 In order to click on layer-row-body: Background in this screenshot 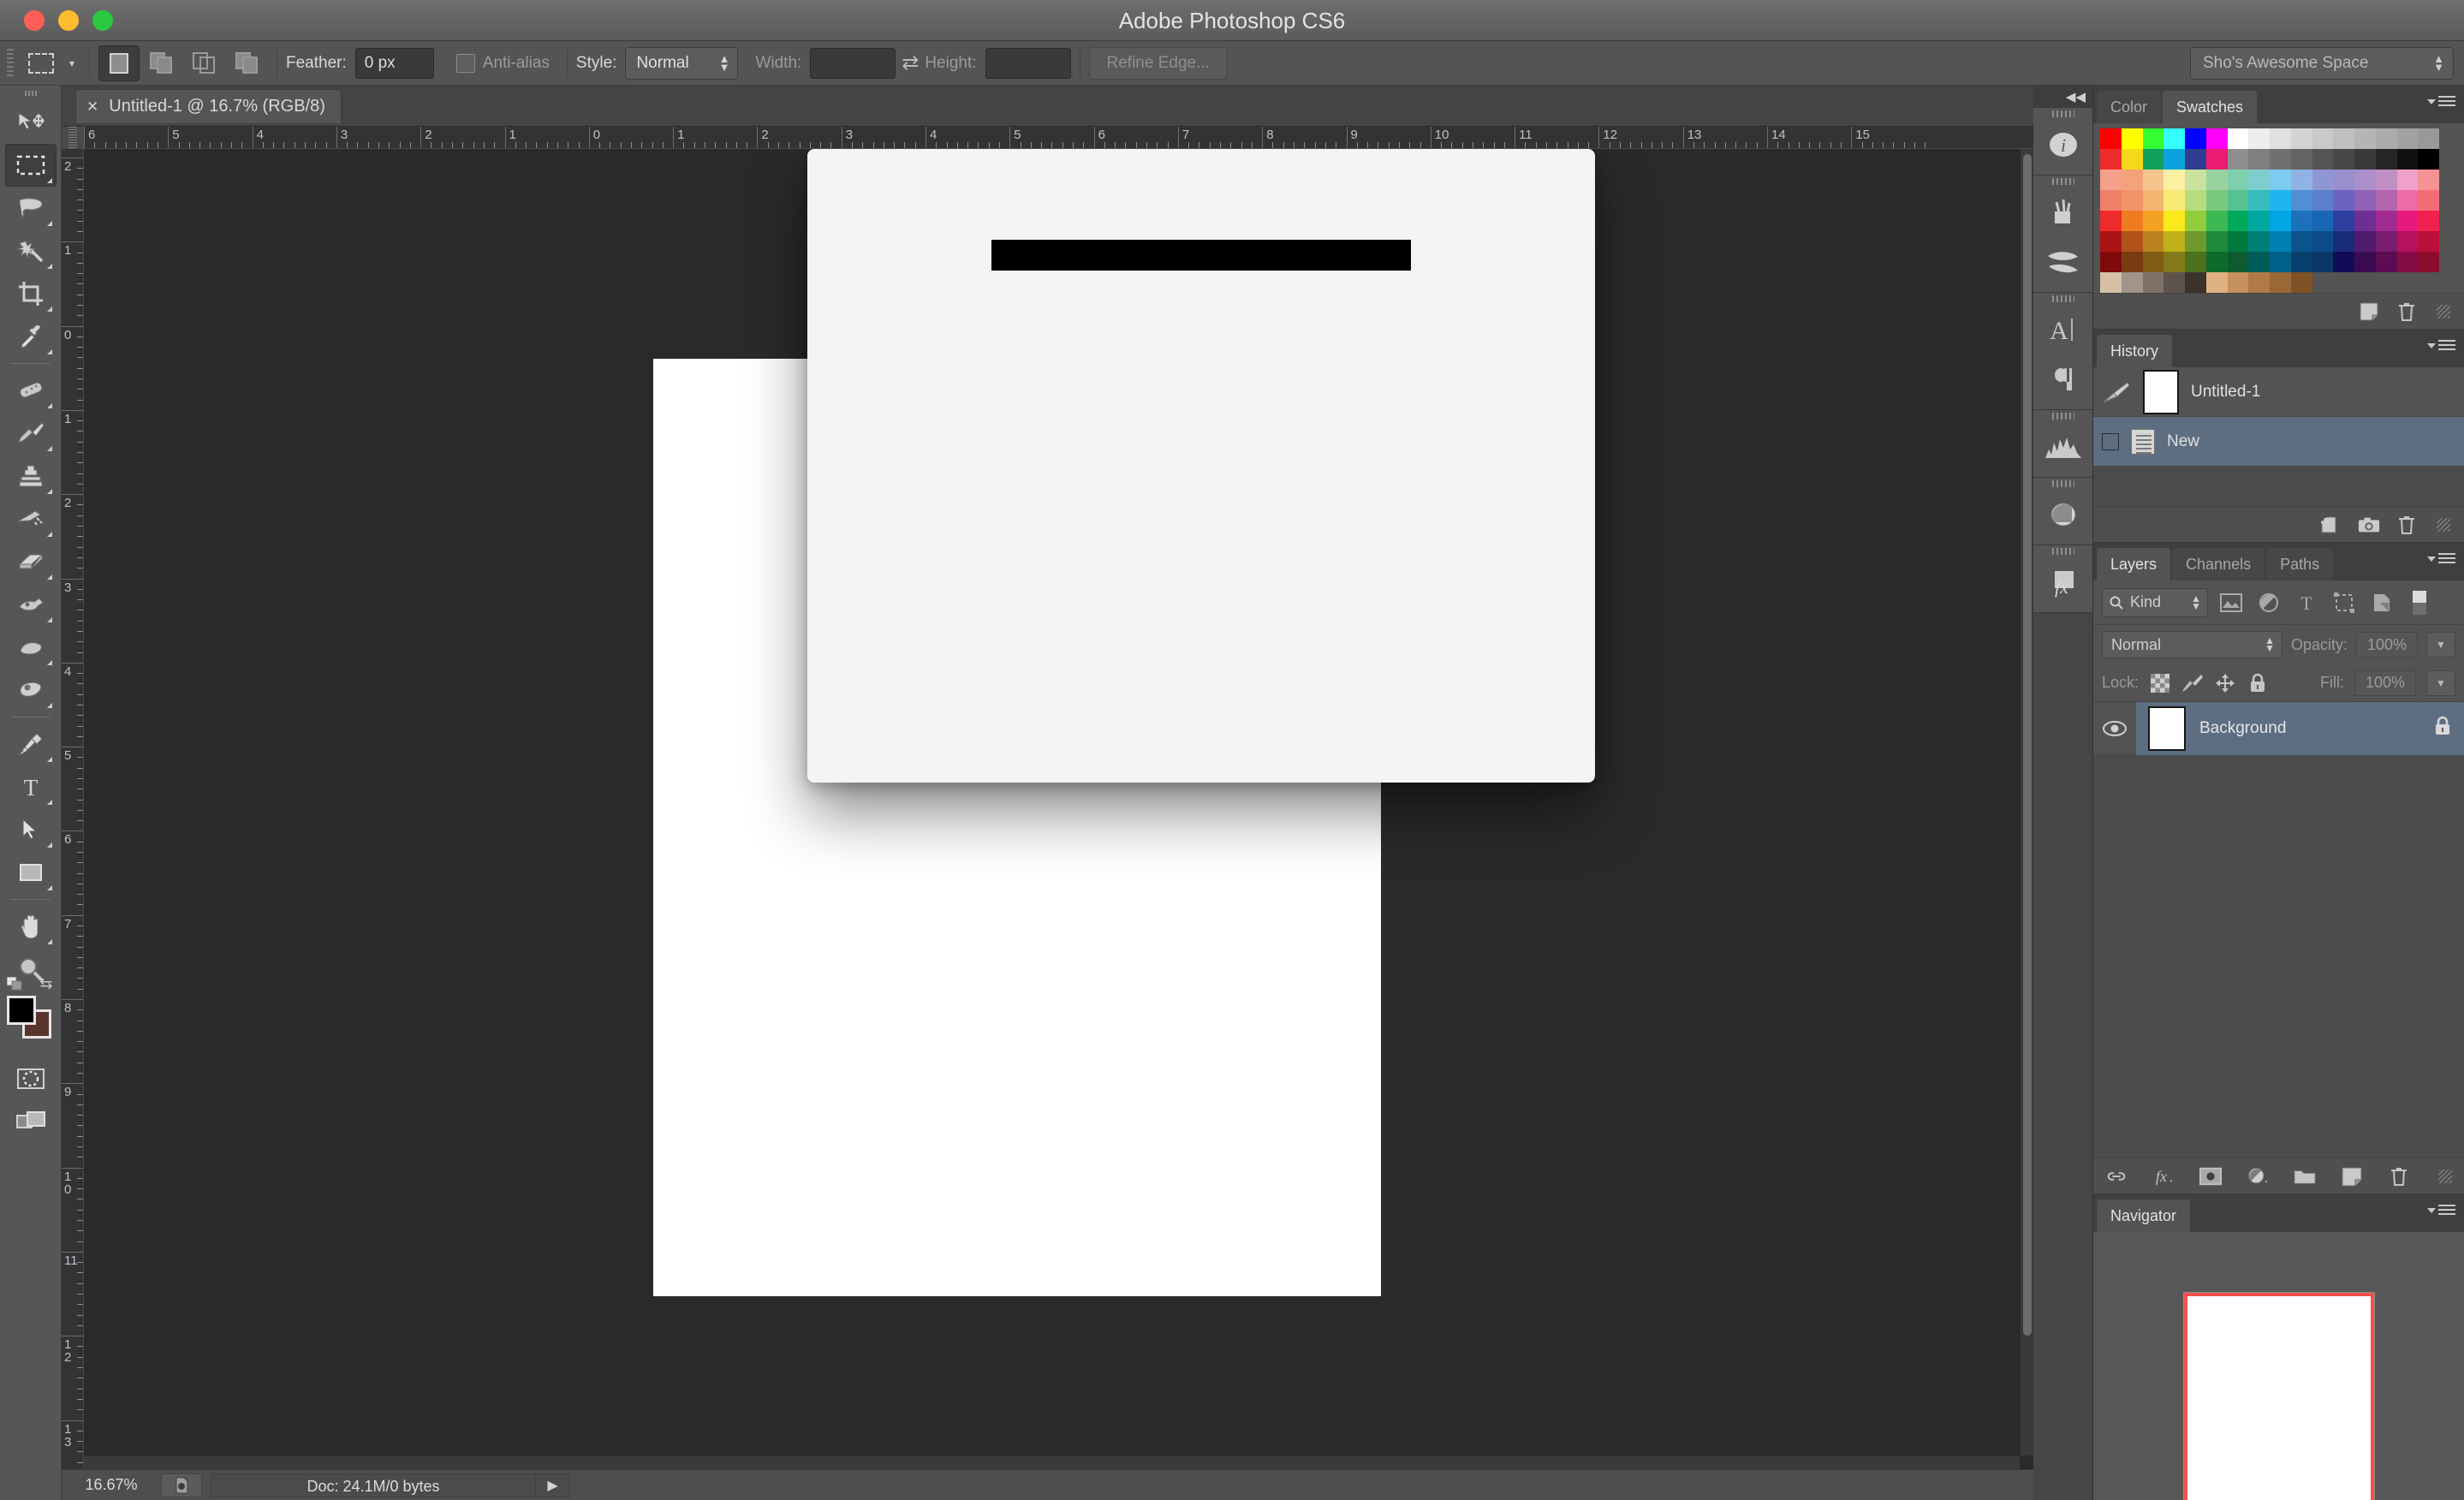, I will do `click(2300, 728)`.